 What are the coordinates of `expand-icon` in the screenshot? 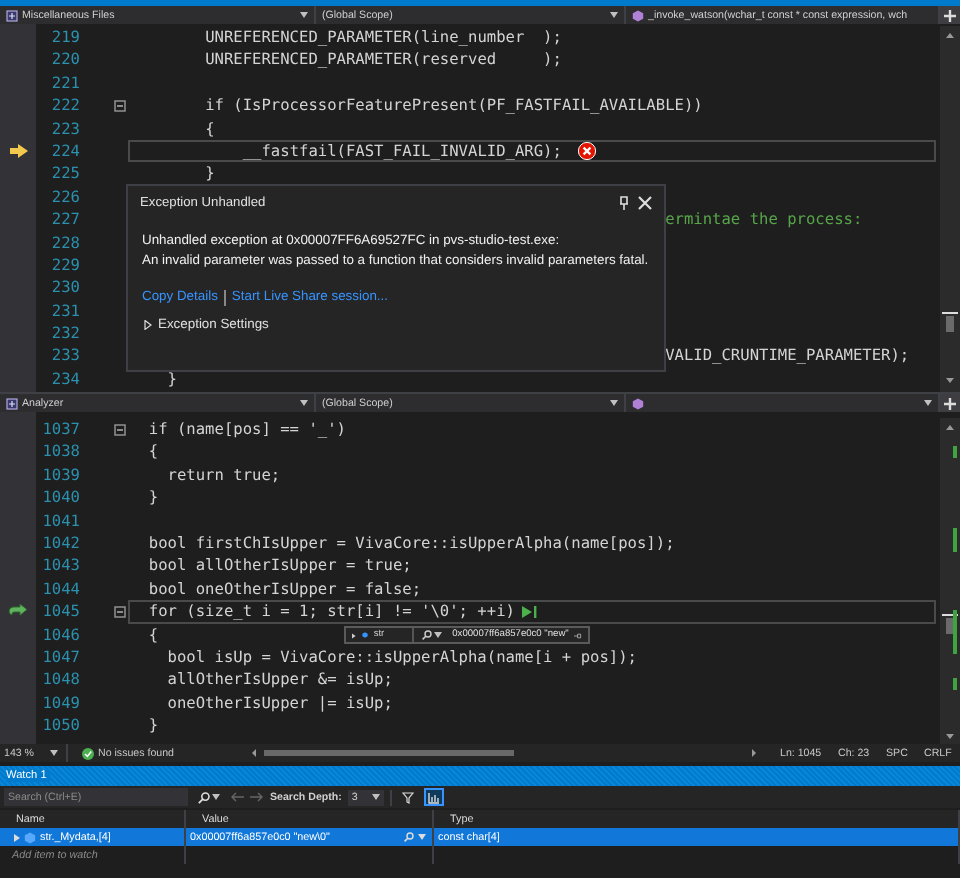 It's located at (148, 324).